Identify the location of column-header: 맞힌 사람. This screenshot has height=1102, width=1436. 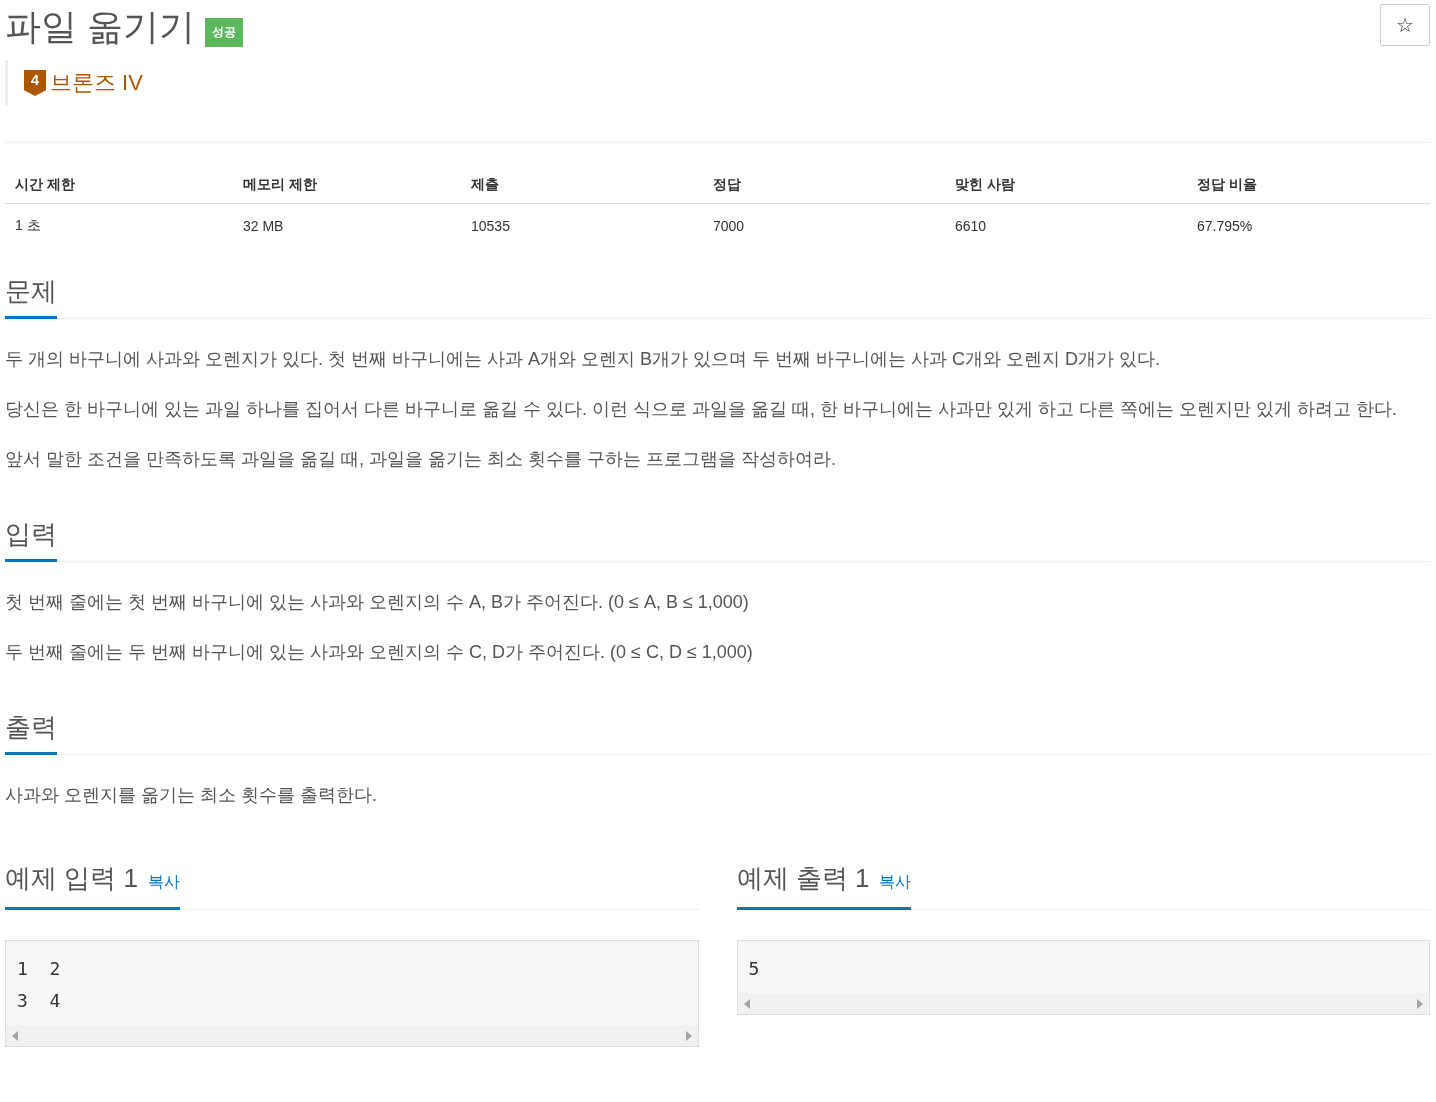
(1066, 185).